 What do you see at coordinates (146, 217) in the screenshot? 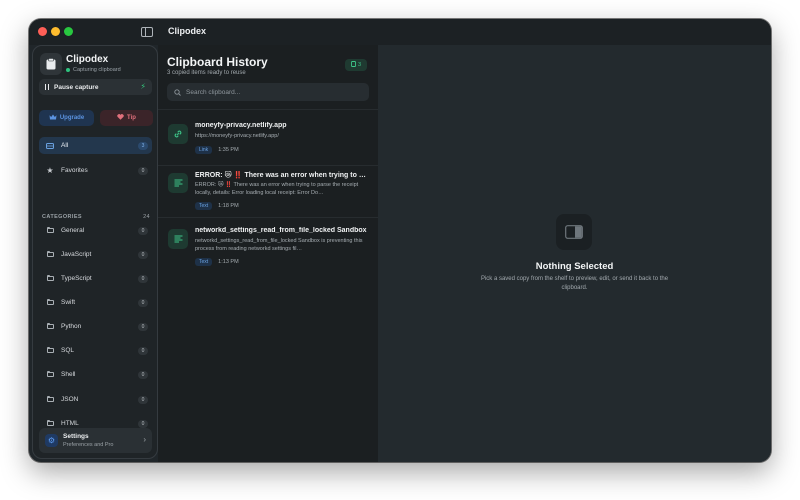
I see `categories-total: 24` at bounding box center [146, 217].